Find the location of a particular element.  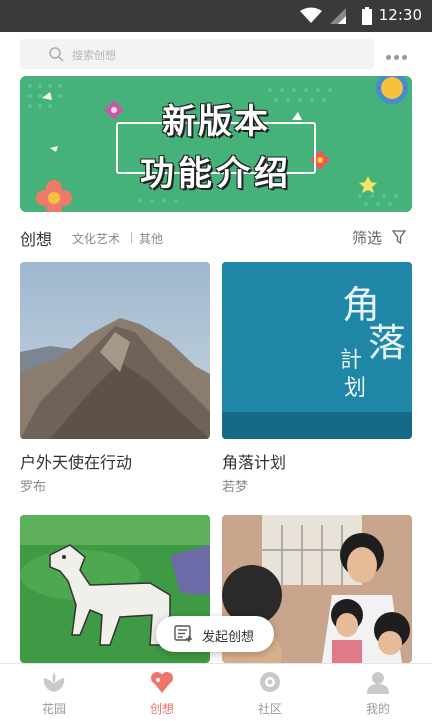

cover-char: 划 is located at coordinates (355, 388).